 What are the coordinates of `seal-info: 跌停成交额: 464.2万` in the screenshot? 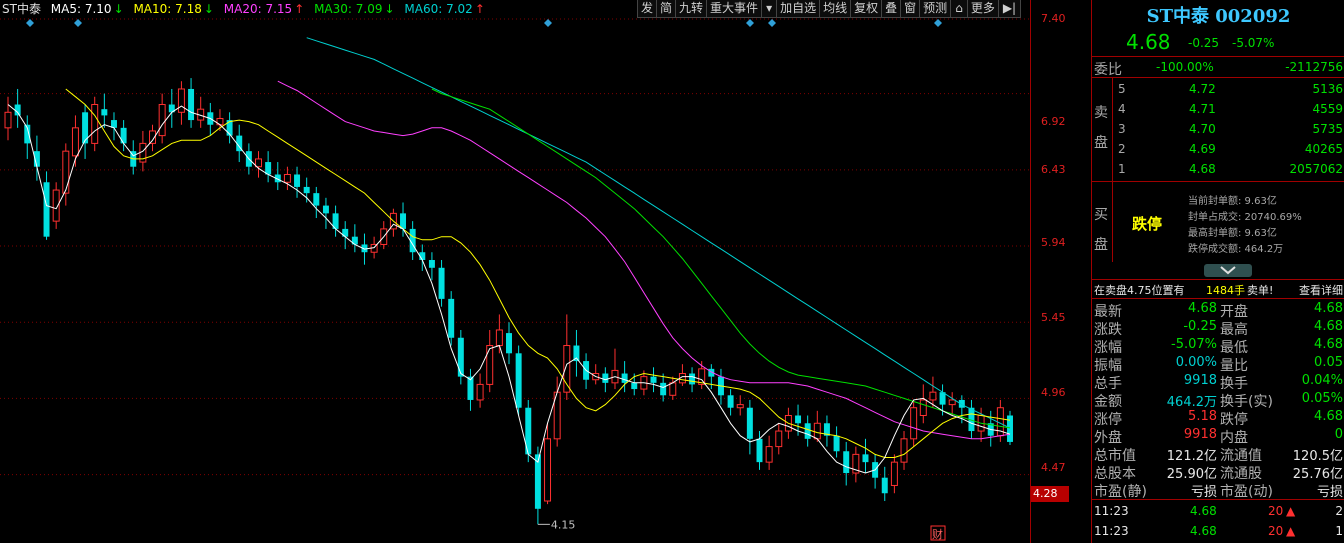 It's located at (1236, 249).